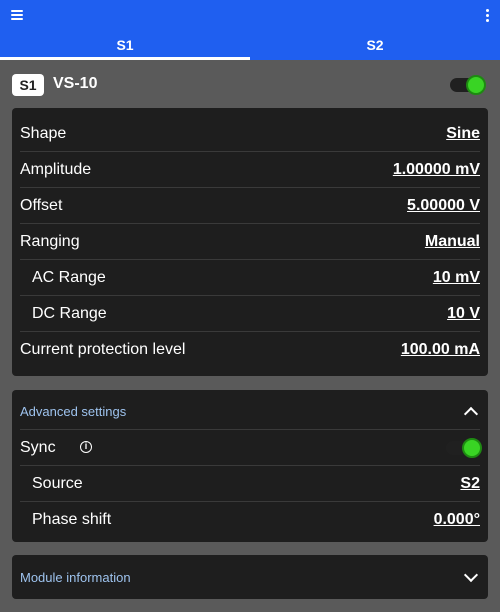 The image size is (500, 612). I want to click on dc-range-row: DC Range 10 V, so click(250, 314).